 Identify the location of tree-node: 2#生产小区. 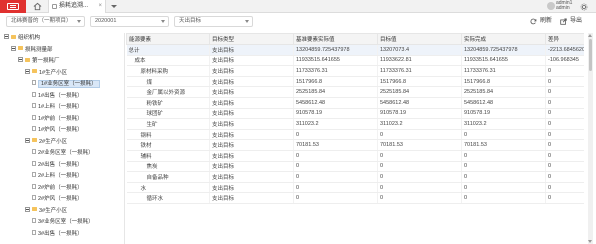
(46, 142).